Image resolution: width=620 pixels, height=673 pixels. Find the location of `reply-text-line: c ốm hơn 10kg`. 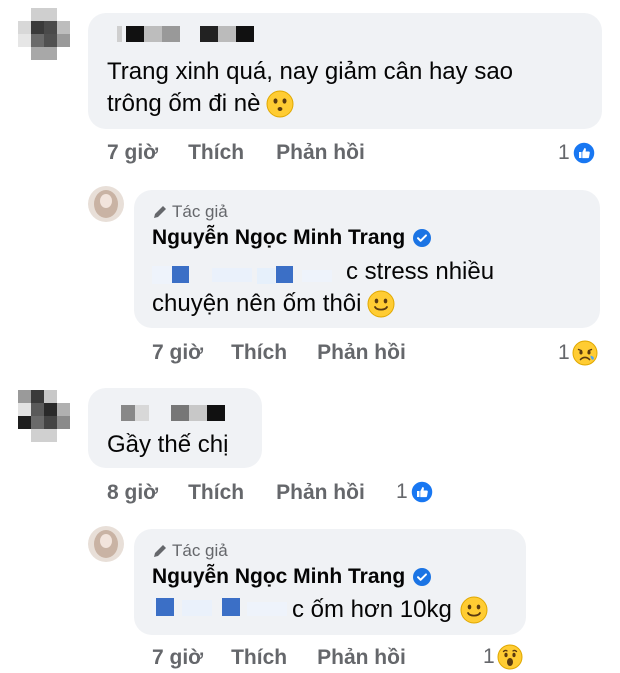

reply-text-line: c ốm hơn 10kg is located at coordinates (372, 609).